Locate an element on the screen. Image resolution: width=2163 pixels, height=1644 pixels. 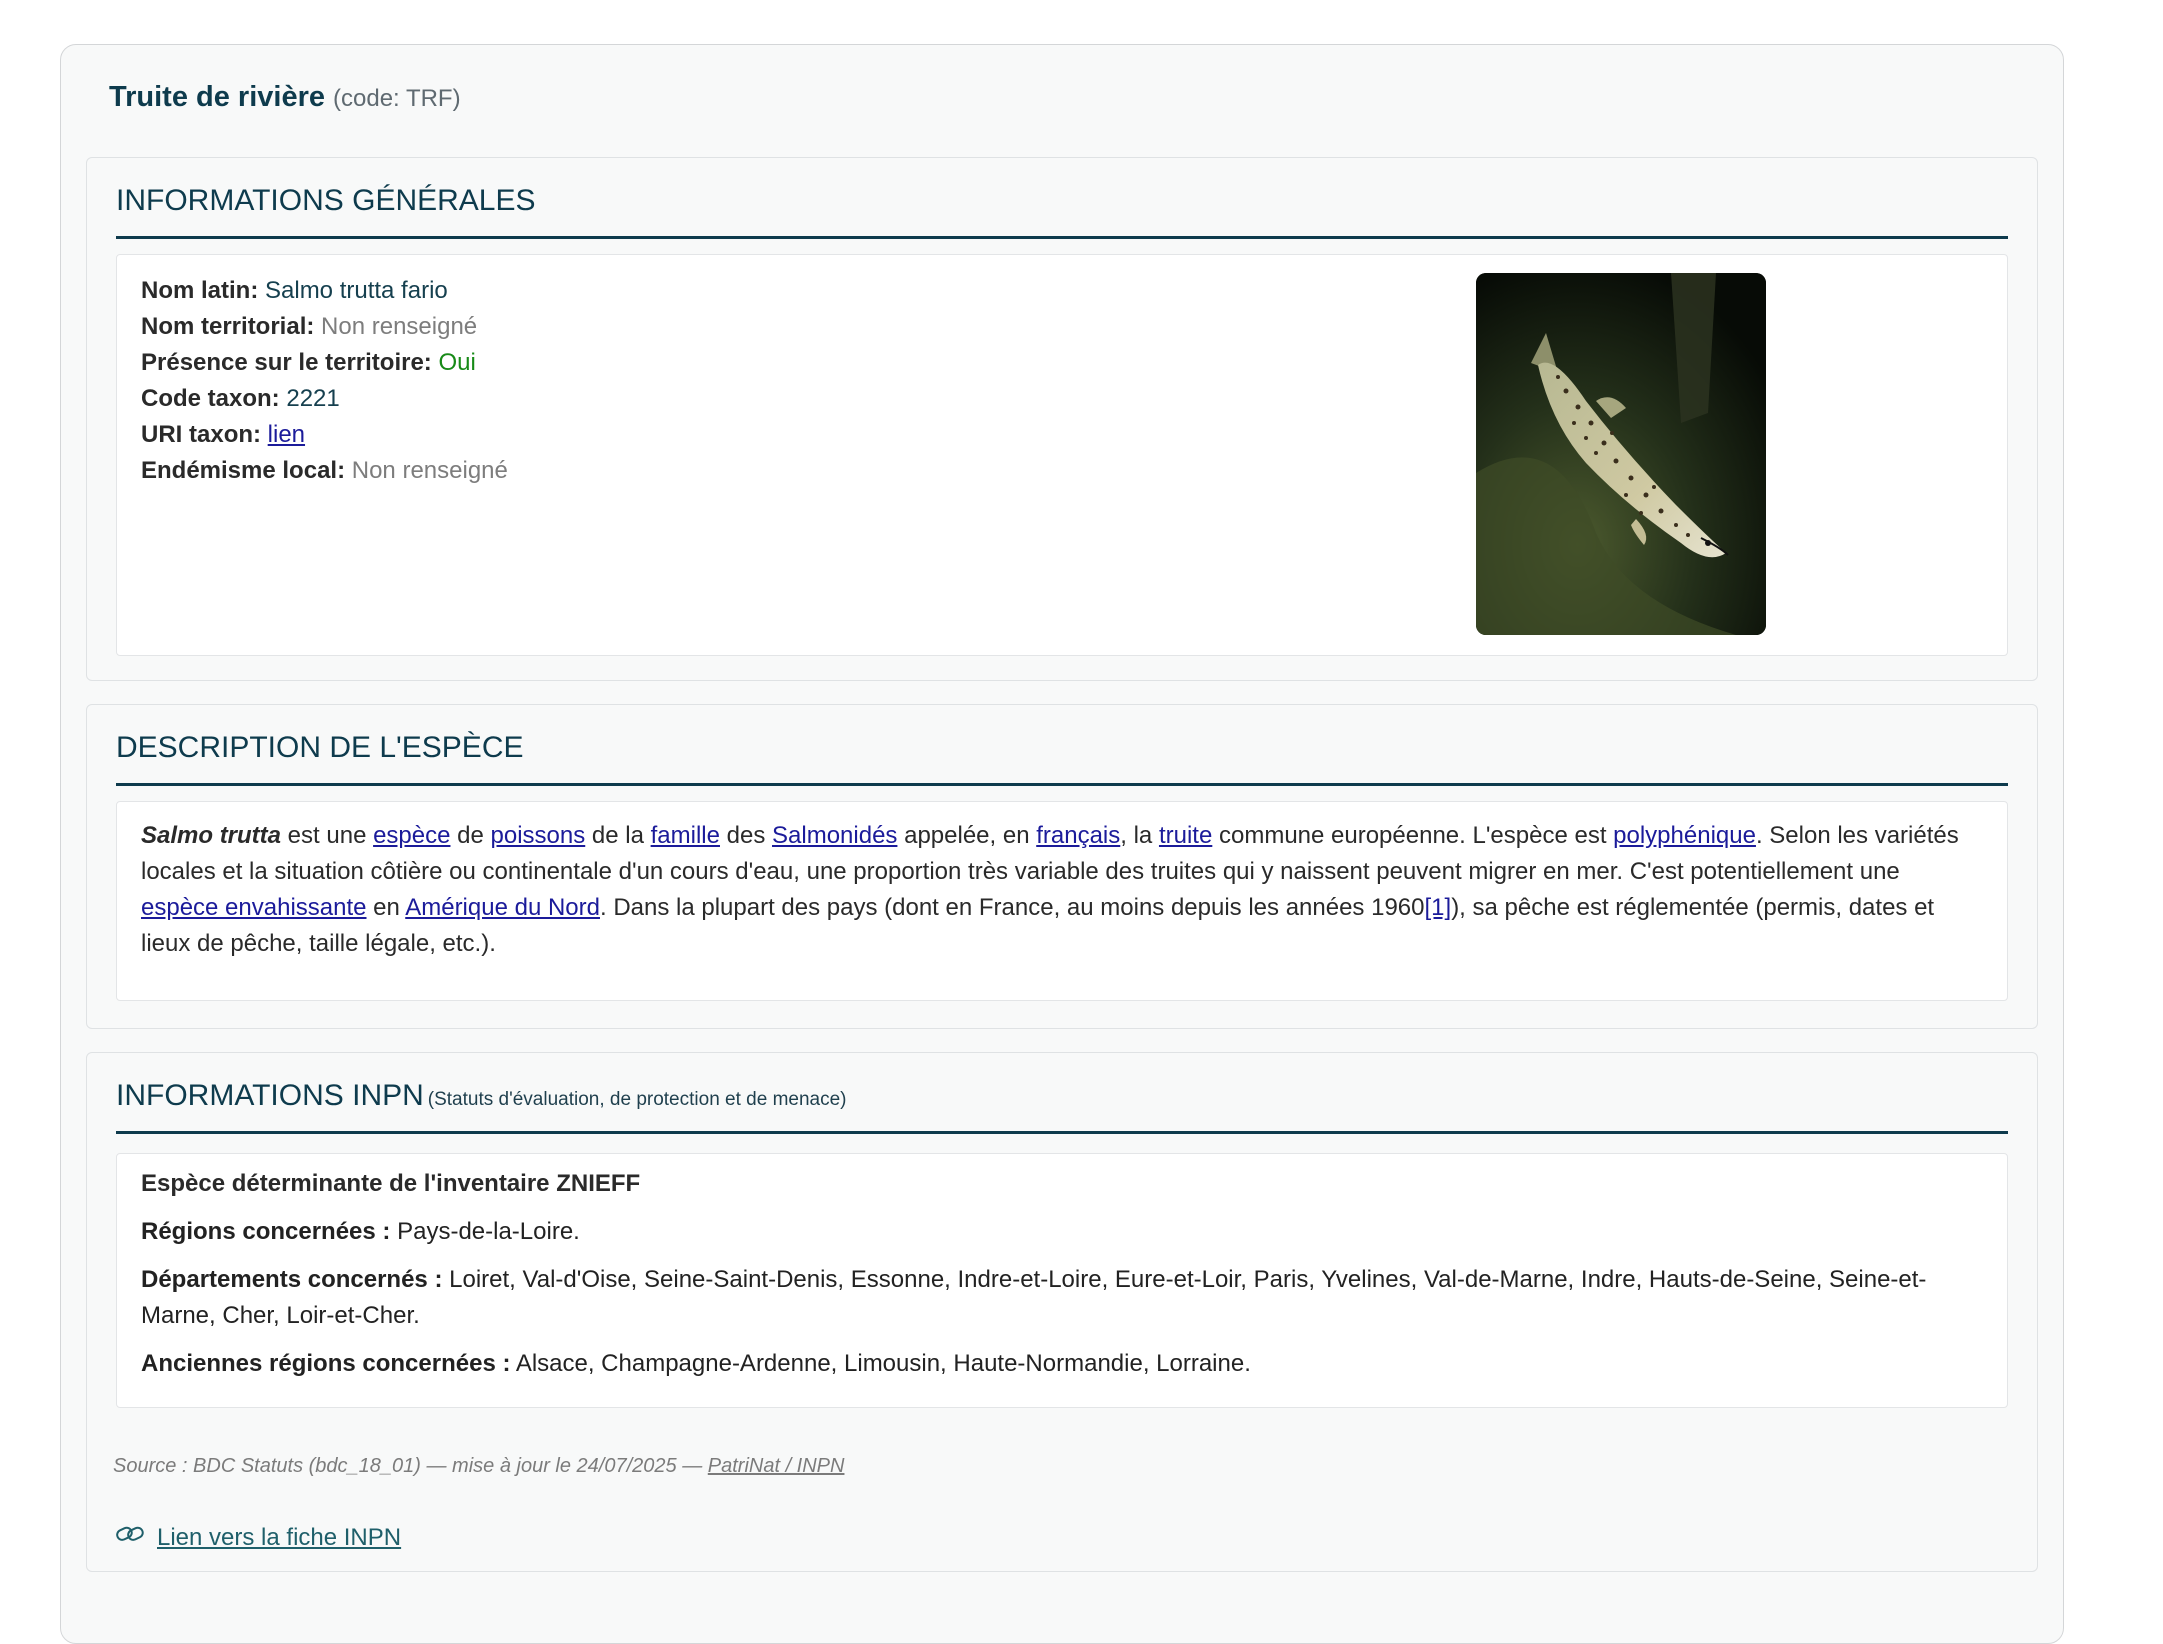
presence-row: Présence sur le territoire: Oui is located at coordinates (324, 363).